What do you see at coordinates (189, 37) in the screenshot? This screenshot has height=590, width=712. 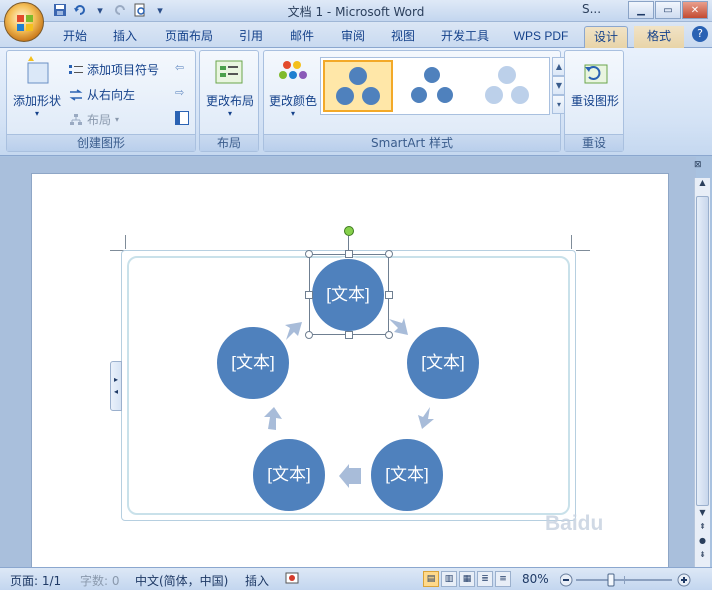 I see `tab-page-layout: 页面布局` at bounding box center [189, 37].